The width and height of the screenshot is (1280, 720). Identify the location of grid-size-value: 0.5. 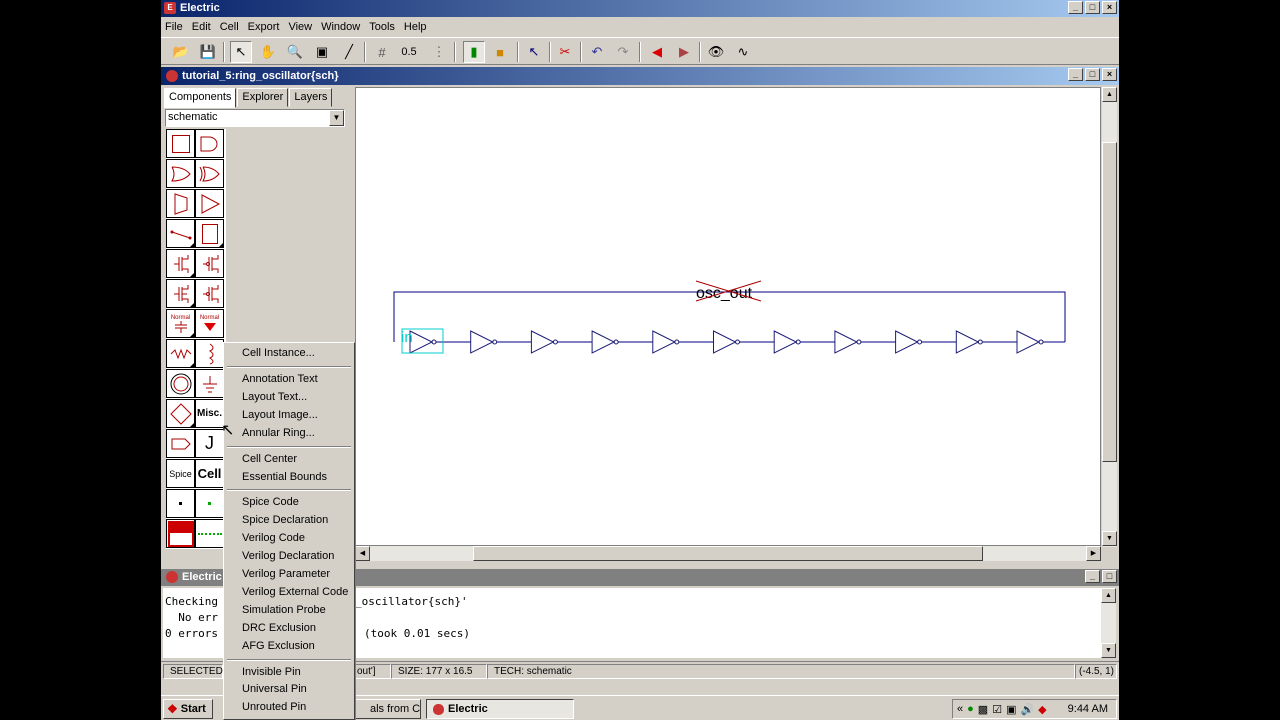
(409, 52).